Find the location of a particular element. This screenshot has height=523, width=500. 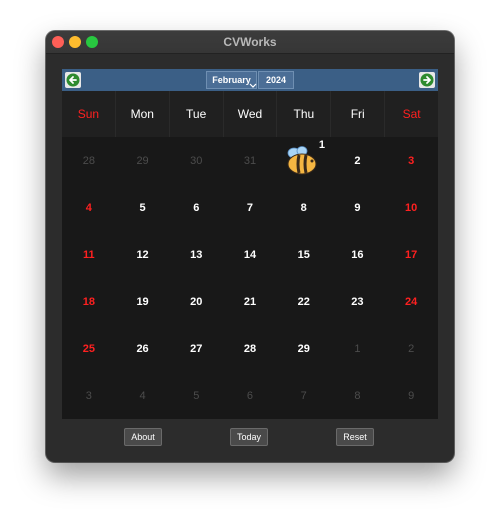

month-selector: February is located at coordinates (231, 80).